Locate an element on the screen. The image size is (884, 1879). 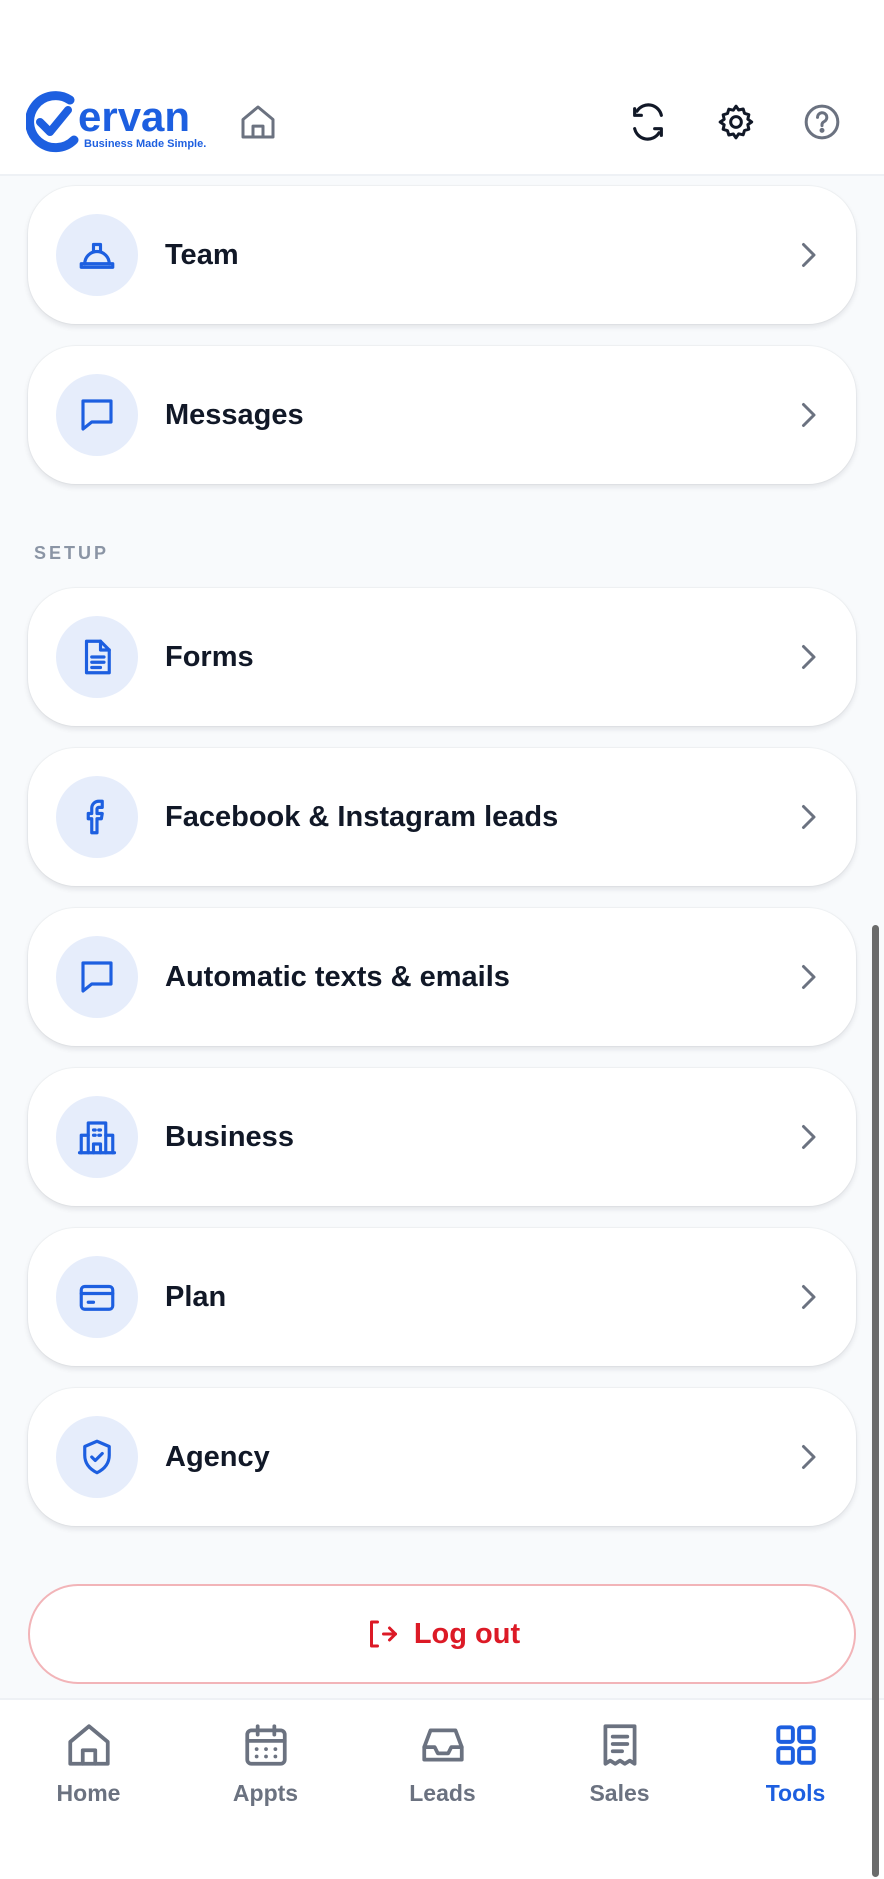
nav-sales: Sales is located at coordinates (619, 1771).